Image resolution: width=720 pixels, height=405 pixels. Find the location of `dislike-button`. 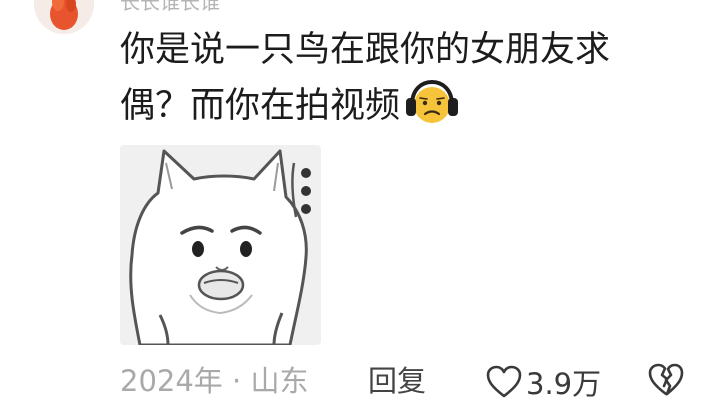

dislike-button is located at coordinates (666, 380).